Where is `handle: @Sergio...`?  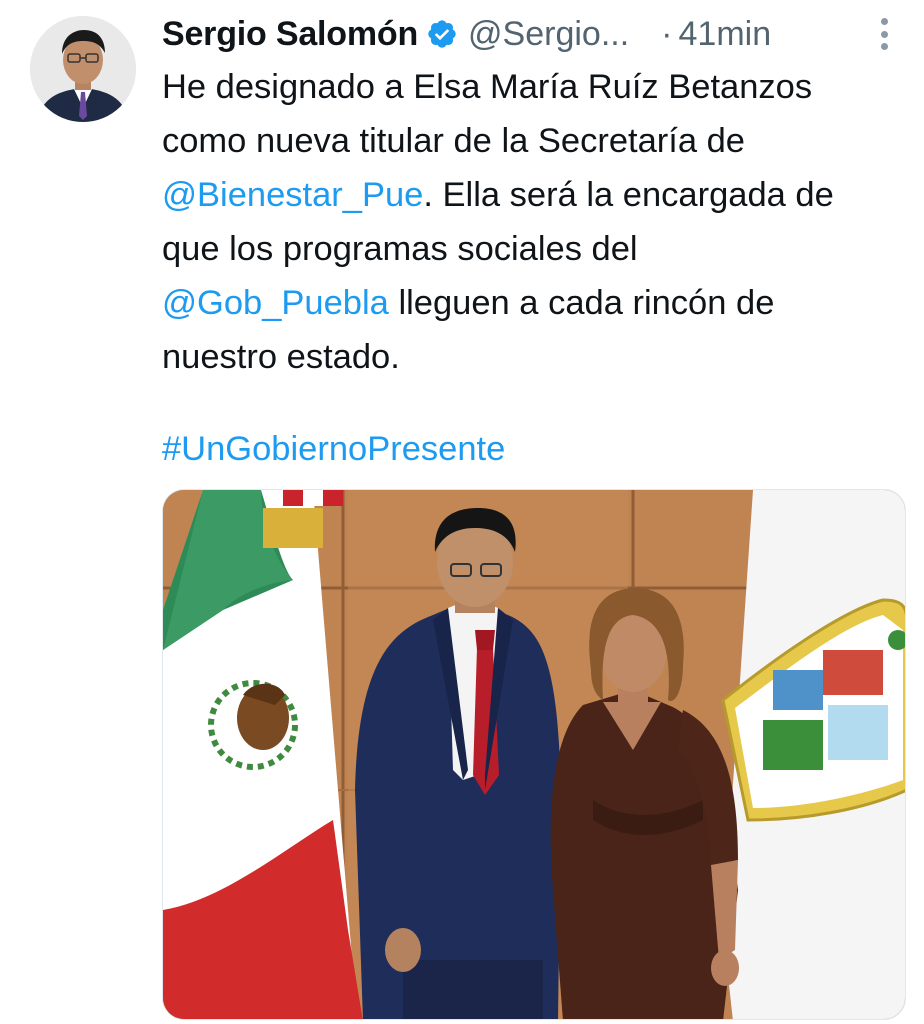
handle: @Sergio... is located at coordinates (548, 34).